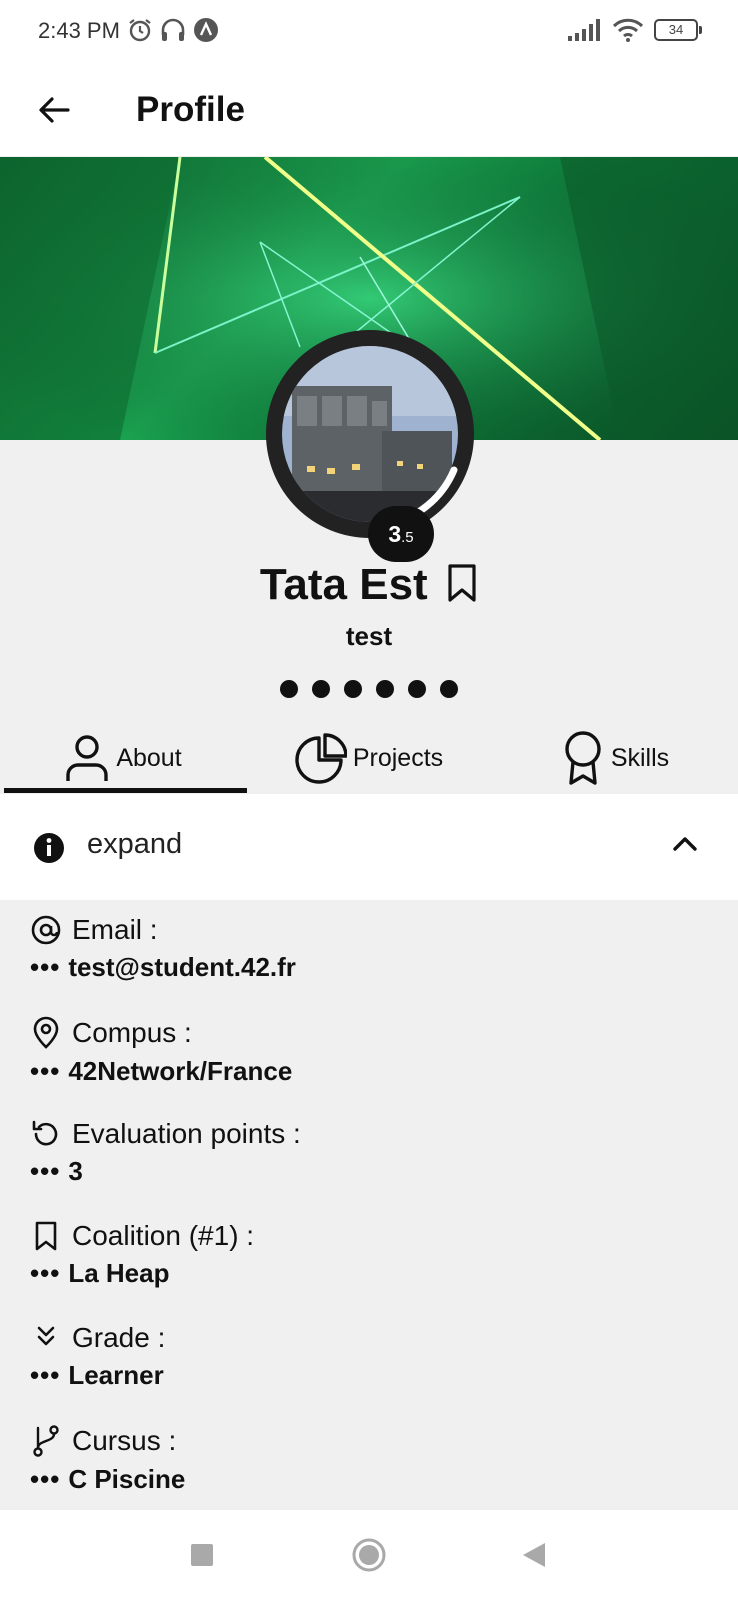 This screenshot has height=1600, width=738. What do you see at coordinates (190, 109) in the screenshot?
I see `page-title: Profile` at bounding box center [190, 109].